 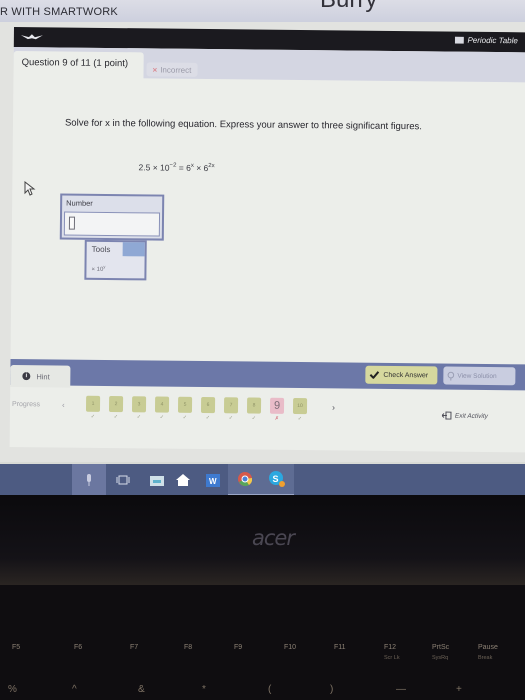 I want to click on progress-page-10: 10 ✓, so click(x=300, y=409).